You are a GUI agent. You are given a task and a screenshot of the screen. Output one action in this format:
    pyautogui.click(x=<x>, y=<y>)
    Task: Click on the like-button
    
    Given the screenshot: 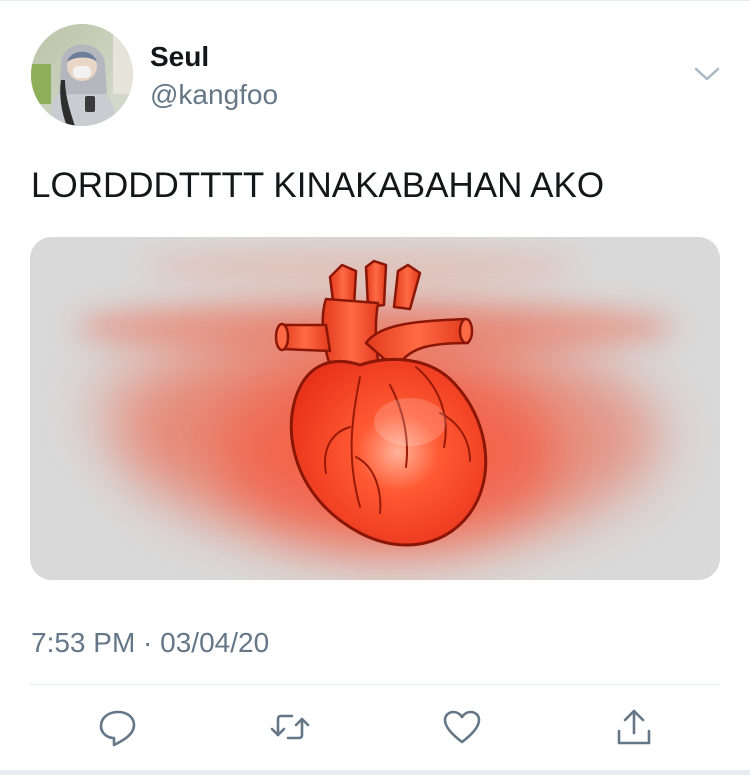 What is the action you would take?
    pyautogui.click(x=462, y=727)
    